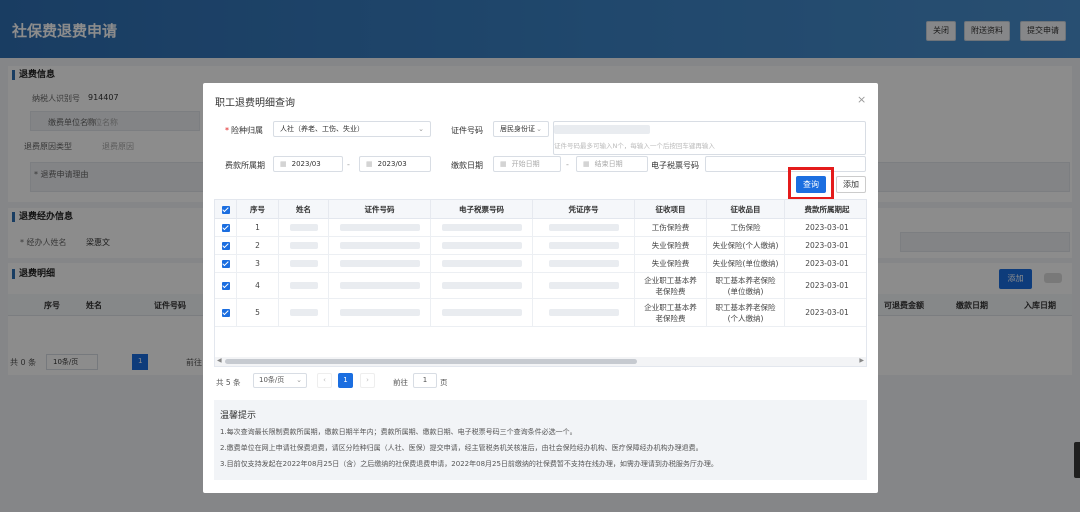 The image size is (1080, 512). I want to click on id-number-hint: 证件号码最多可输入N个，每输入一个后按回车键再输入, so click(634, 146).